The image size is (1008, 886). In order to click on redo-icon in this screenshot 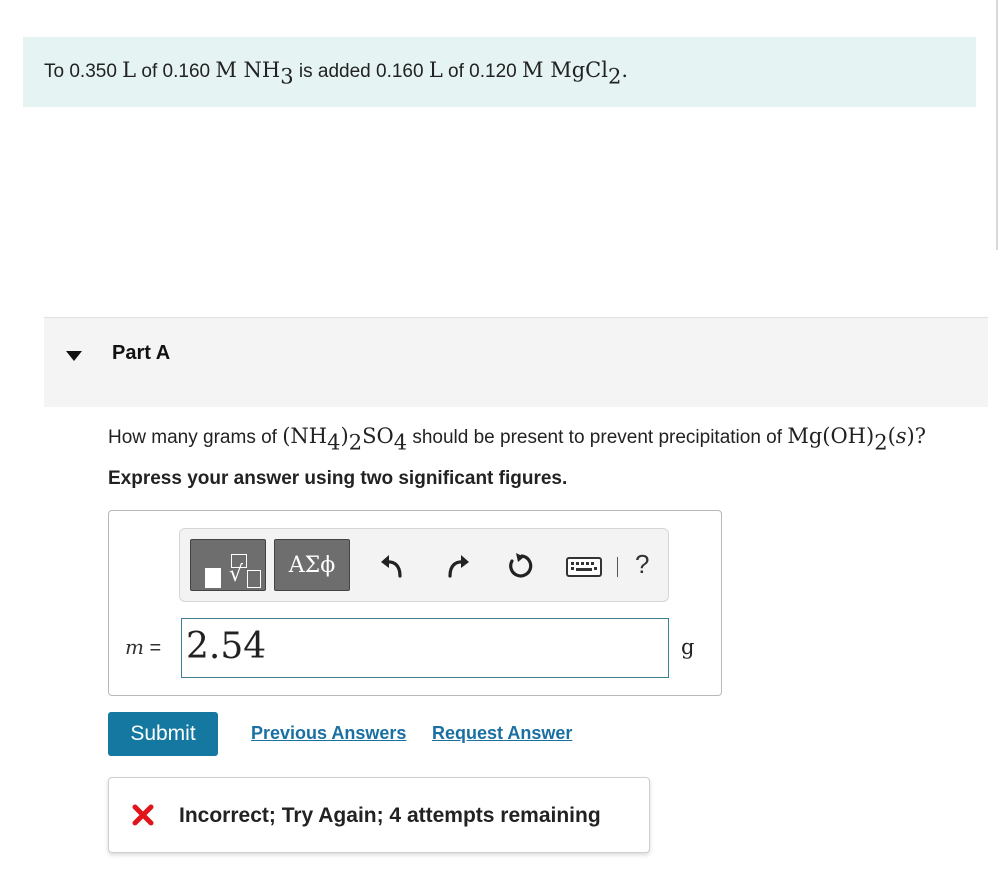, I will do `click(457, 566)`.